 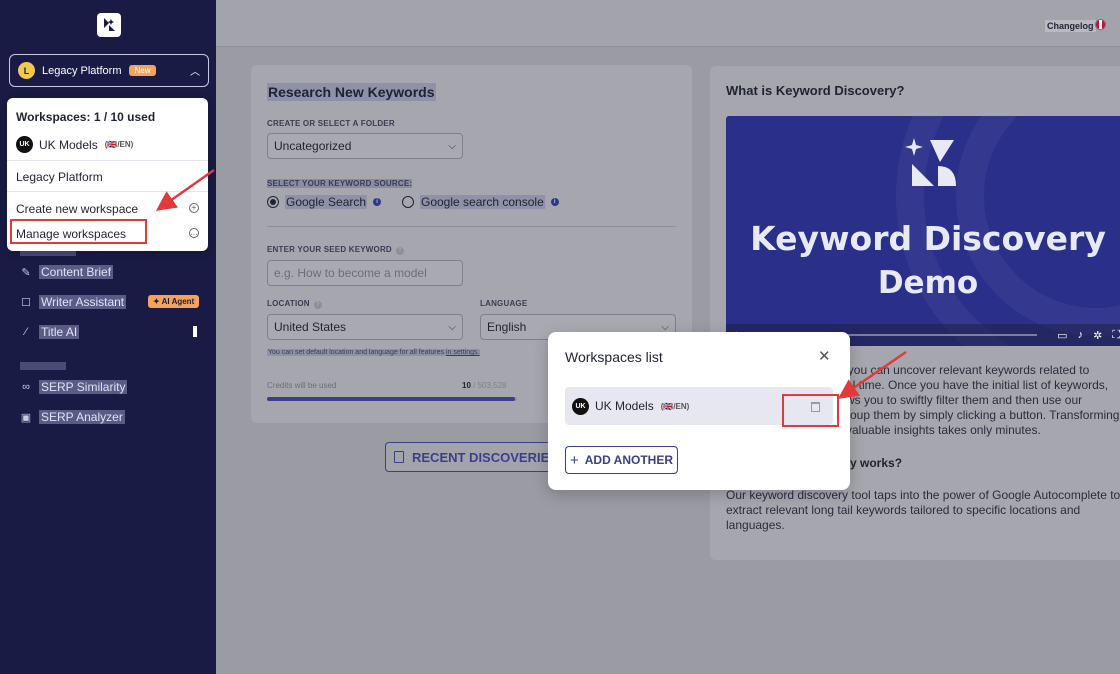 What do you see at coordinates (195, 72) in the screenshot?
I see `chevron-up-icon: ︿` at bounding box center [195, 72].